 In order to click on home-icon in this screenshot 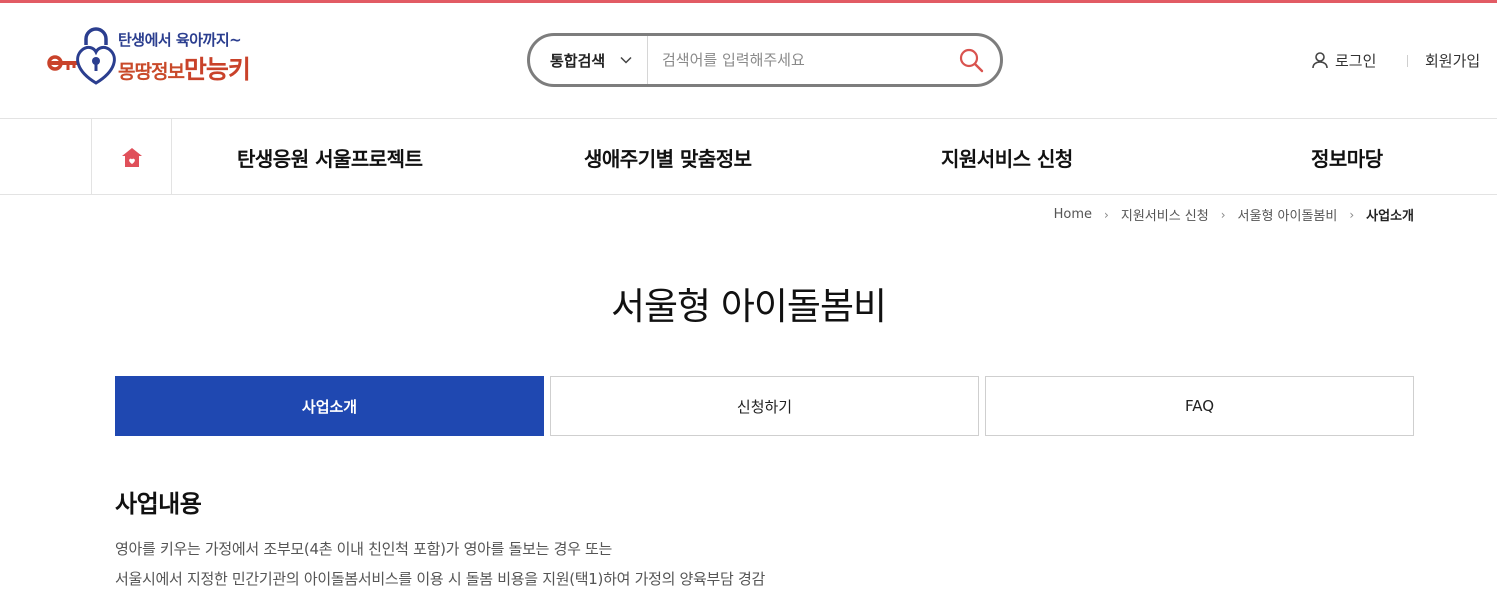, I will do `click(131, 157)`.